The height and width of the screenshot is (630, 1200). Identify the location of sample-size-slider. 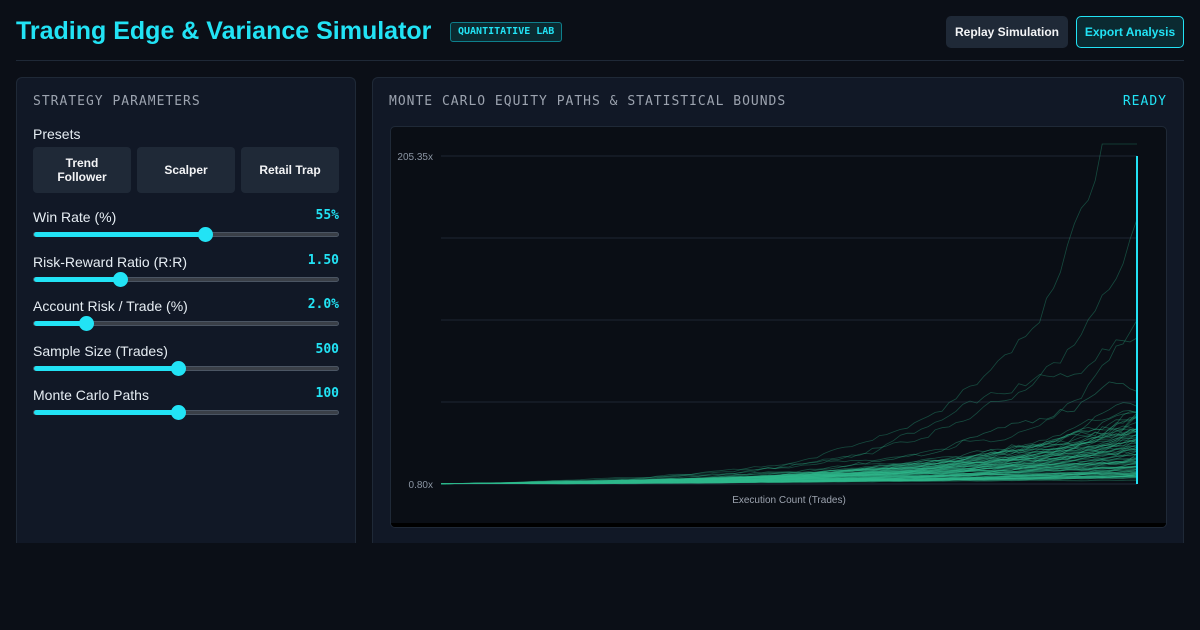
(186, 368).